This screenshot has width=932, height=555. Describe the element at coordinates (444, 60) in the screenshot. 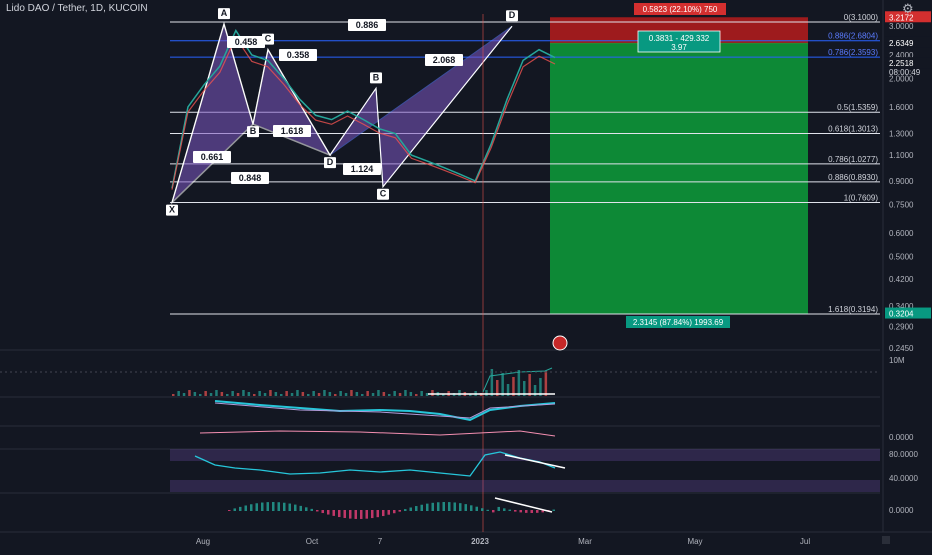

I see `ratio-label: 2.068` at that location.